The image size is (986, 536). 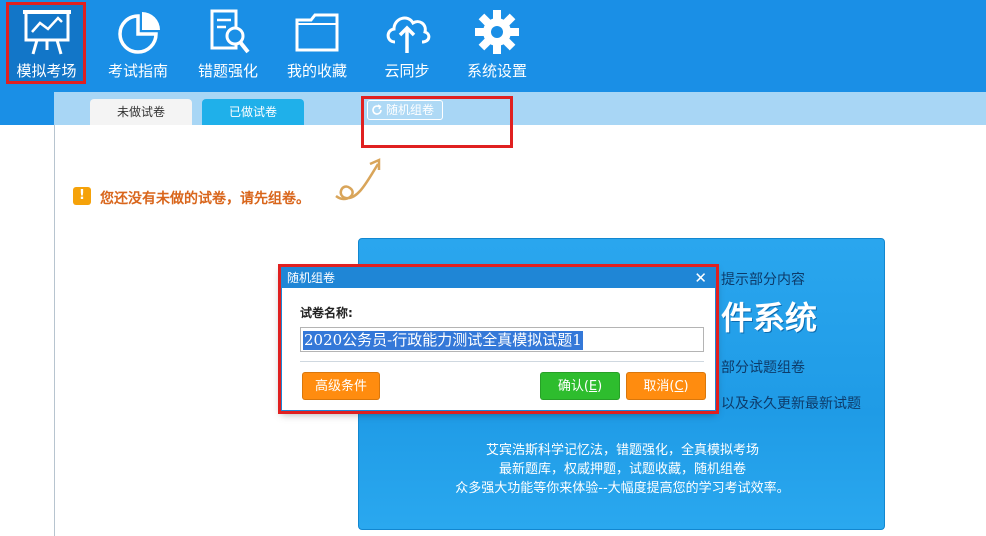 I want to click on toolbar-item-wrong-questions: 错题强化, so click(x=228, y=44).